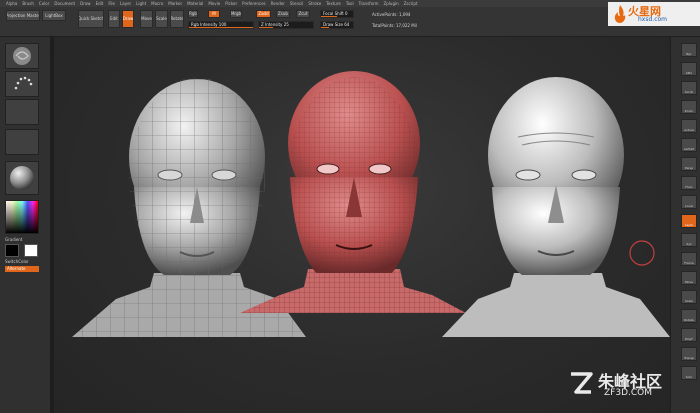  Describe the element at coordinates (689, 88) in the screenshot. I see `right-shelf-scroll-button: Scroll` at that location.